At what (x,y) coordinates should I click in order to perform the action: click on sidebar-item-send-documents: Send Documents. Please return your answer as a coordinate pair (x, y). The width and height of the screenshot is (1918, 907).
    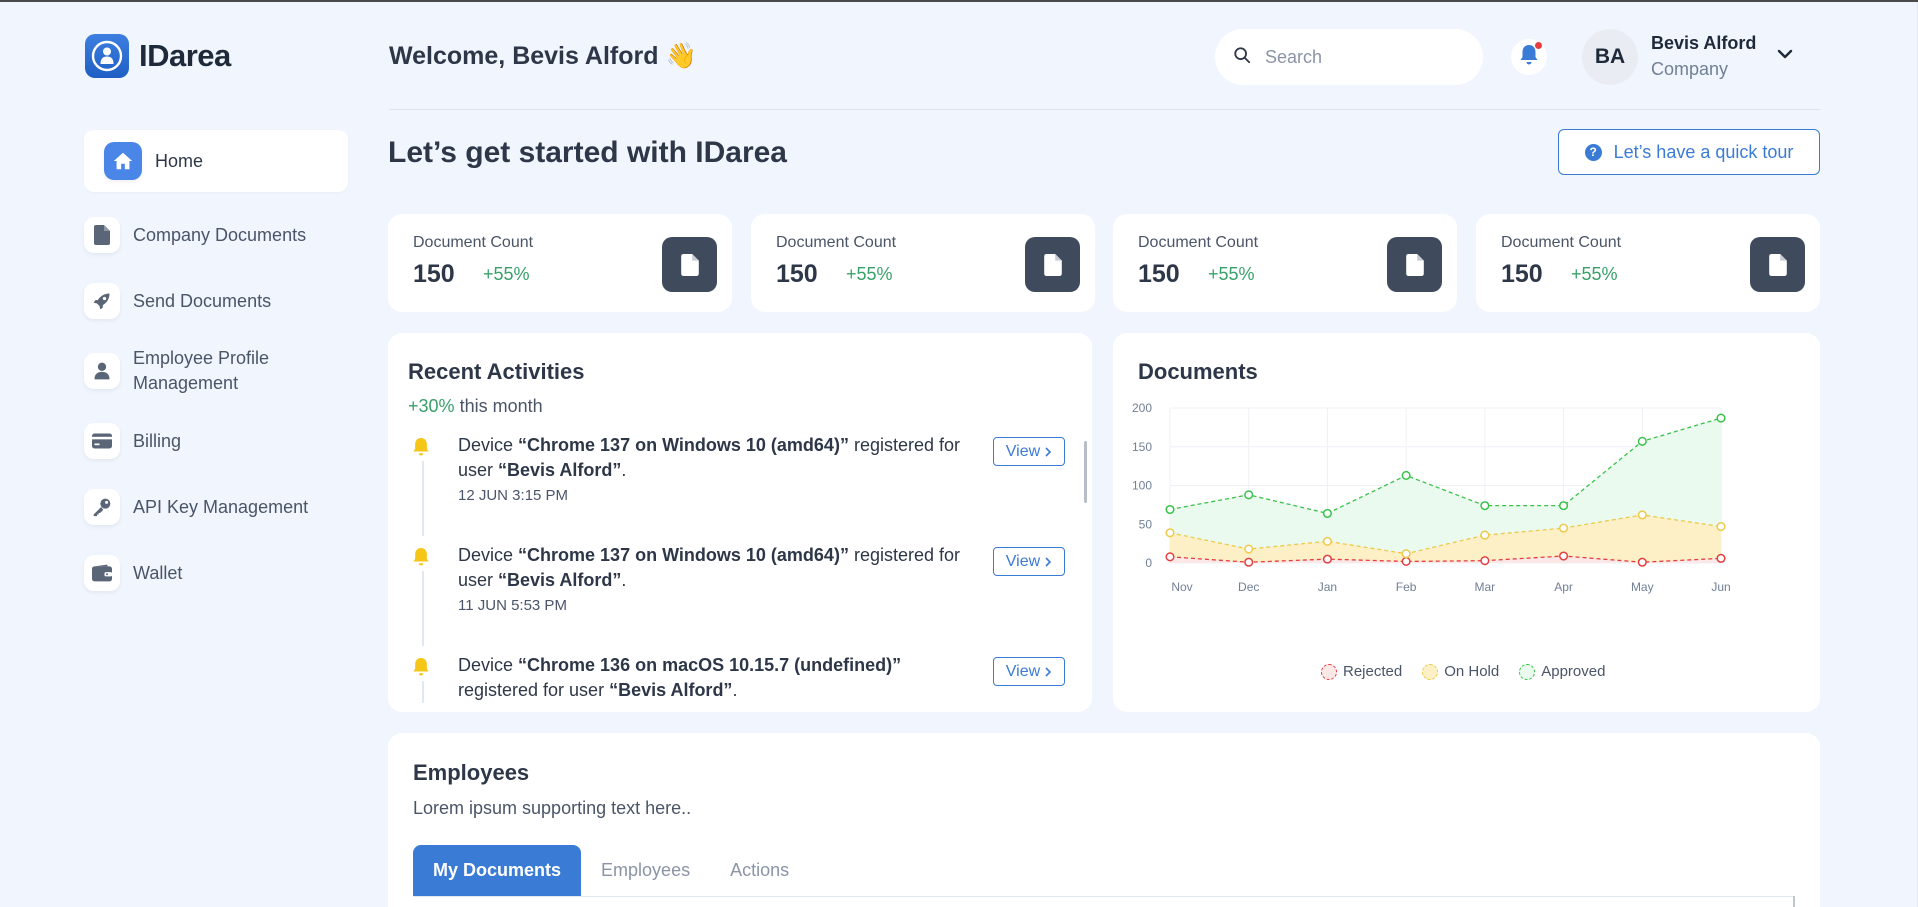
    Looking at the image, I should click on (216, 301).